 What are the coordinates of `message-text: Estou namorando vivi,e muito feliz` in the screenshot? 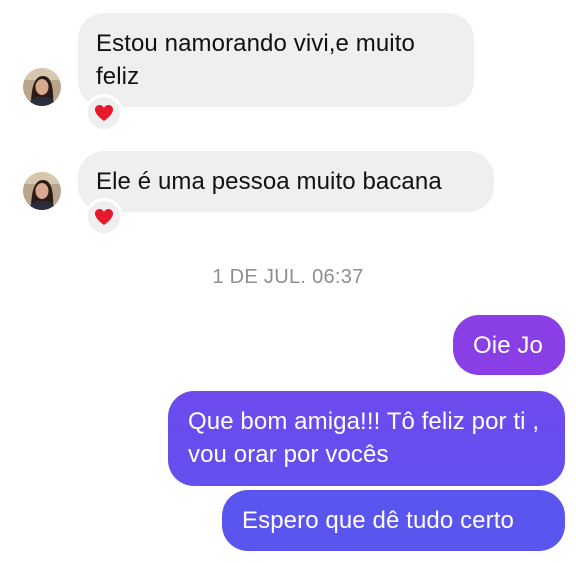 It's located at (255, 60).